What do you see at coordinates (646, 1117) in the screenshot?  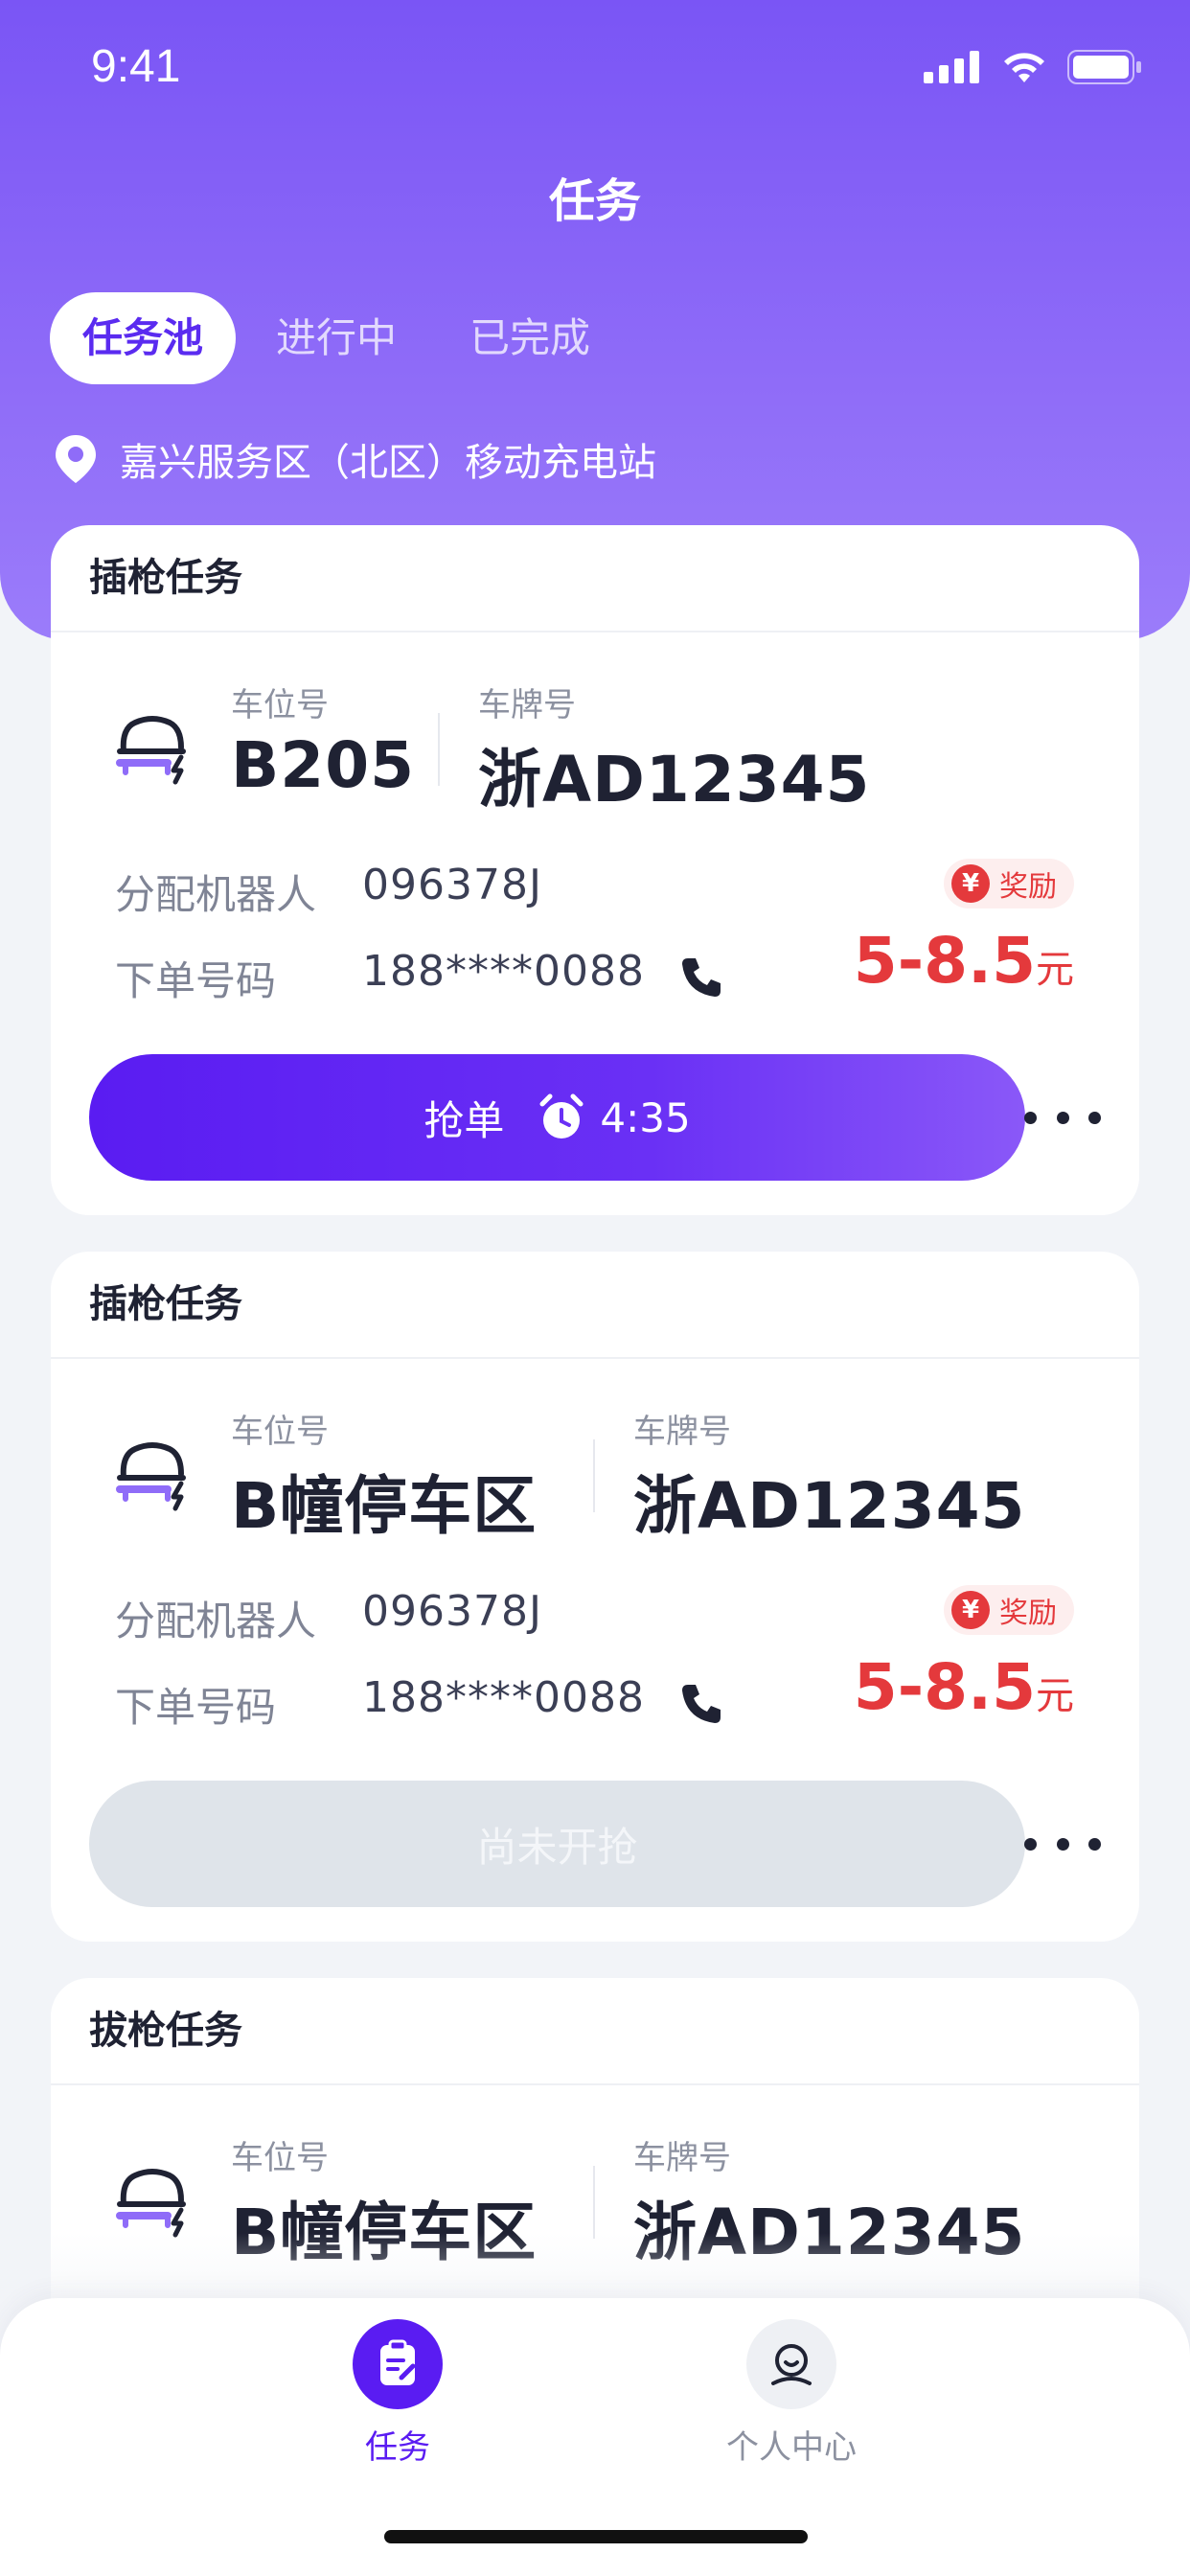 I see `countdown: 4:35` at bounding box center [646, 1117].